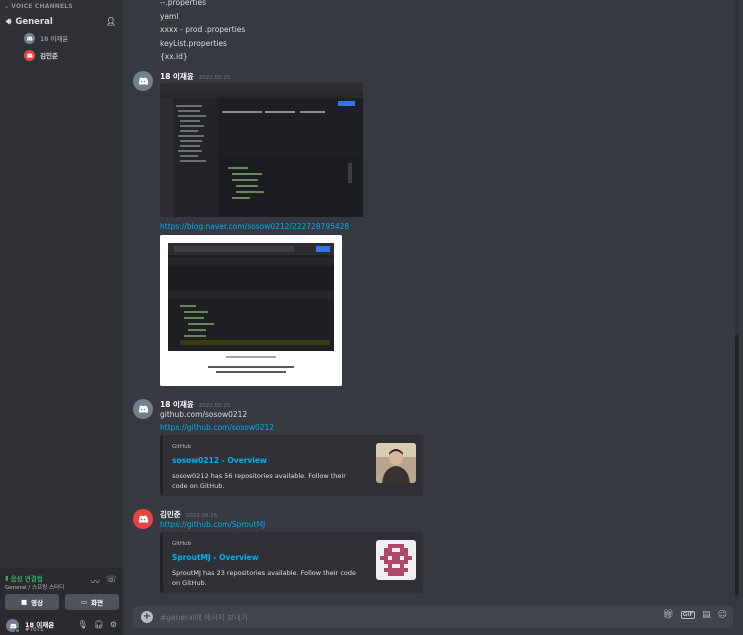 The width and height of the screenshot is (743, 635). I want to click on message-input: #general에 메시지 보내기, so click(204, 617).